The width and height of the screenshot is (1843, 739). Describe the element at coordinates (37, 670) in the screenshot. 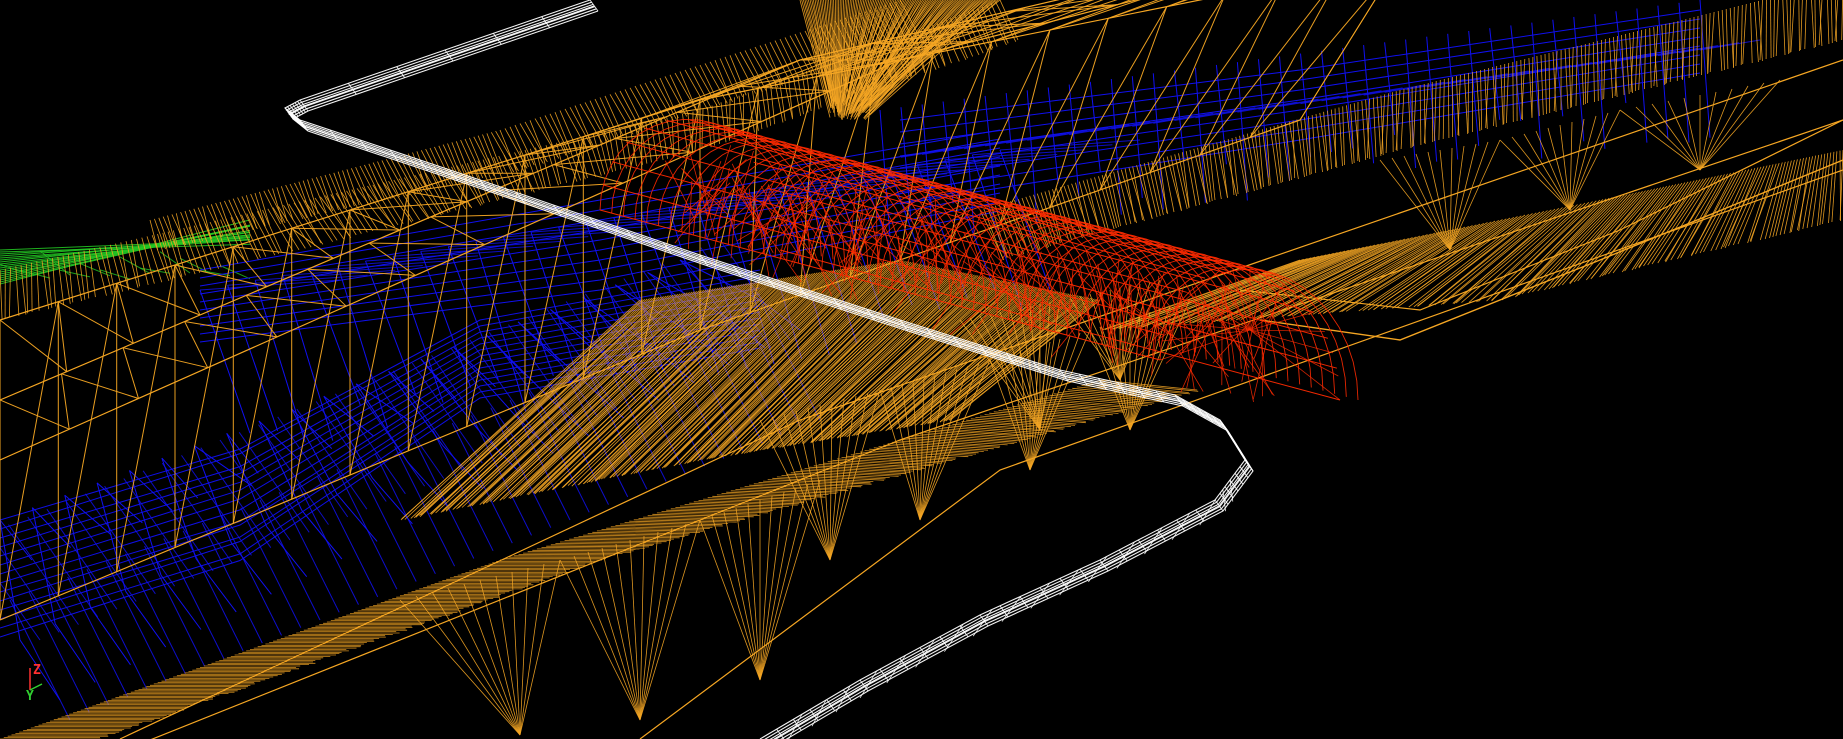

I see `z-axis-label: Z` at that location.